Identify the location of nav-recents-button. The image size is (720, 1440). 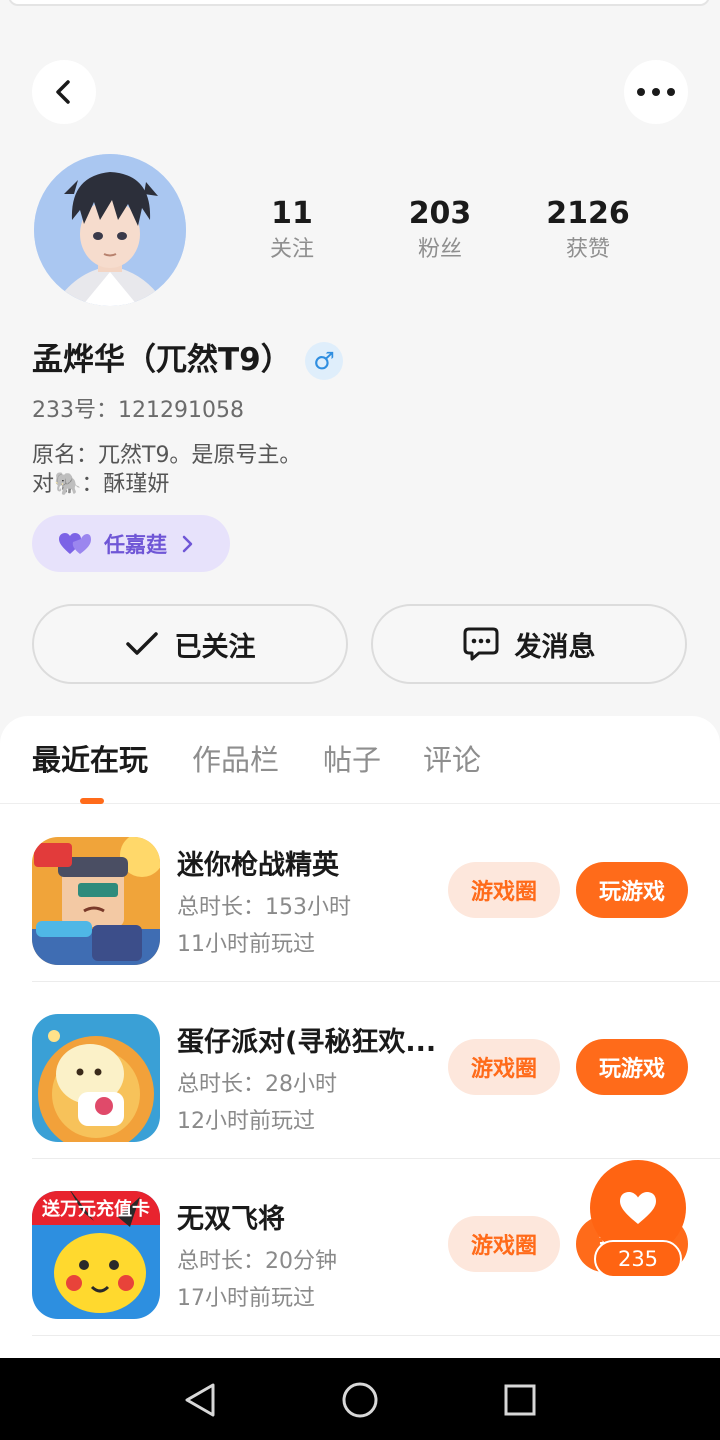
(520, 1400).